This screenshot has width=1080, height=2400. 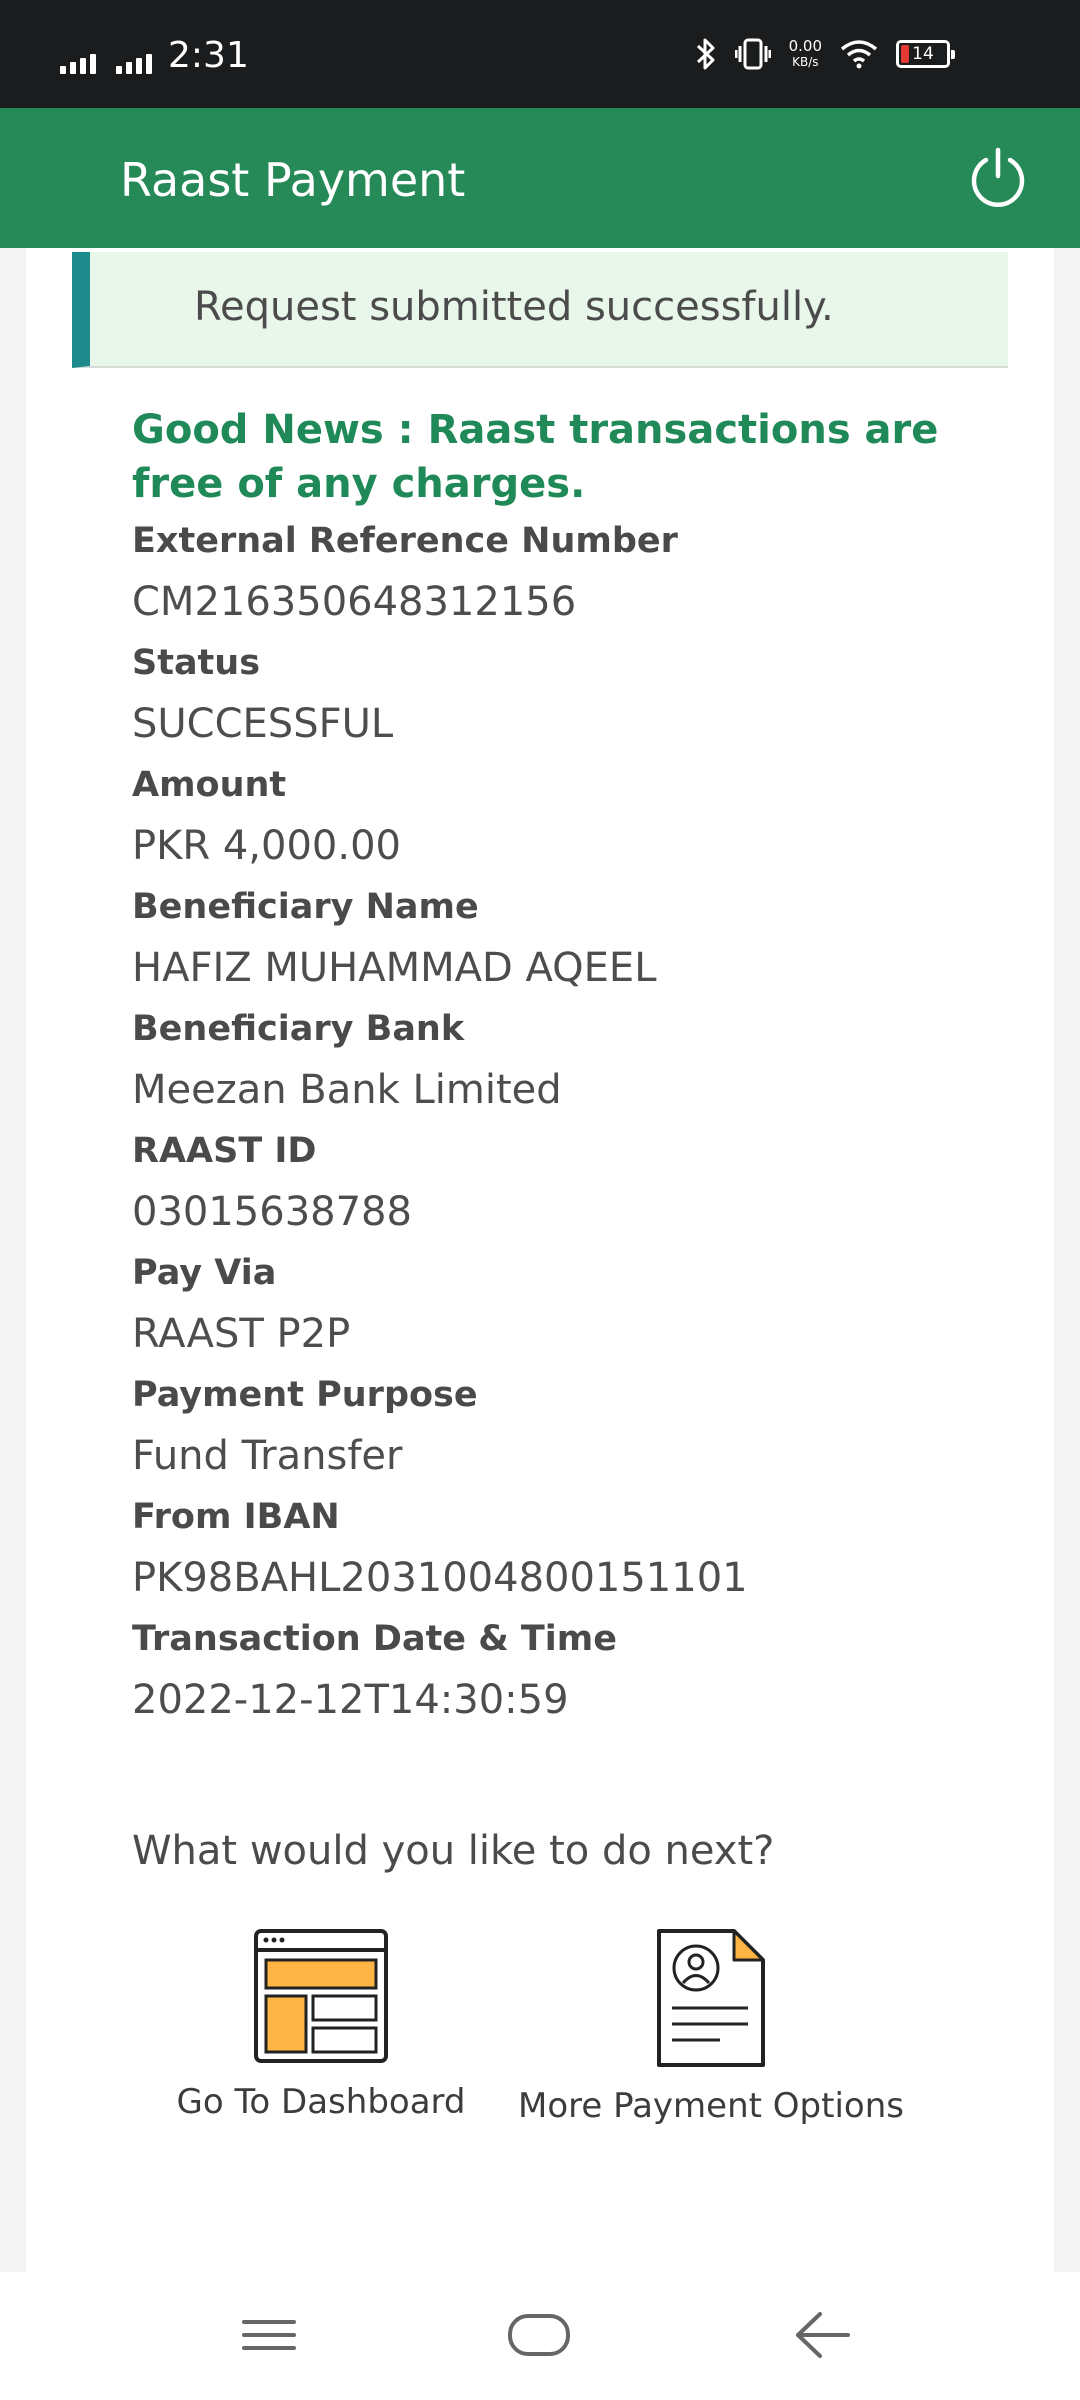 What do you see at coordinates (405, 541) in the screenshot?
I see `detail-label: External Reference Number` at bounding box center [405, 541].